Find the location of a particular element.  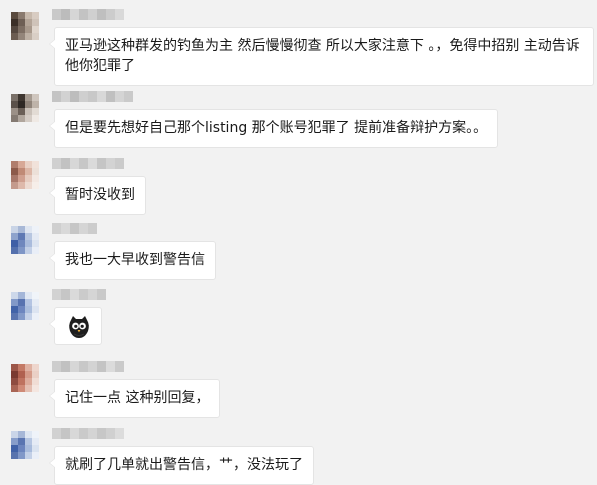

message-bubble: 我也一大早收到警告信 is located at coordinates (132, 260).